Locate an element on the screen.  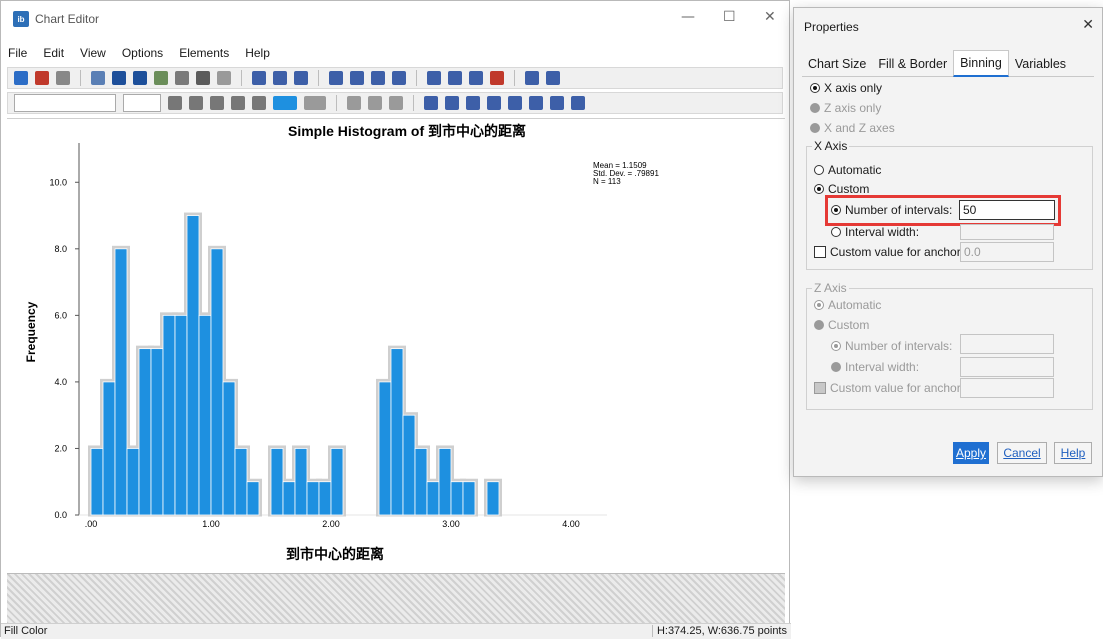
radio-x-automatic: Automatic is located at coordinates (847, 170).